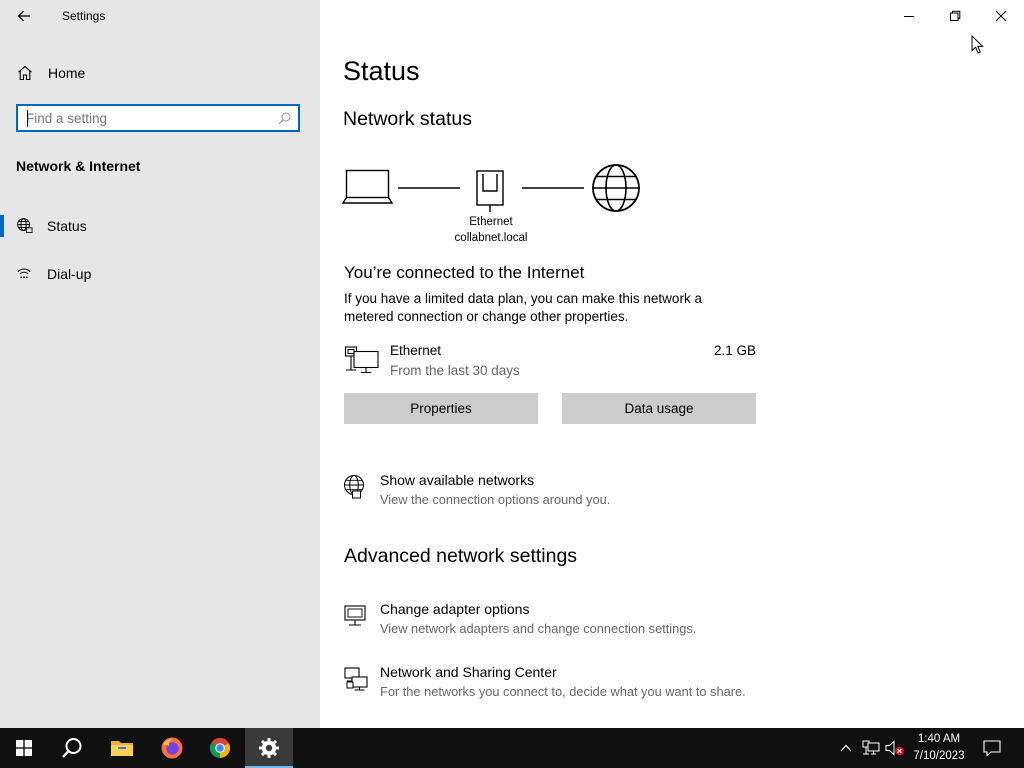 This screenshot has width=1024, height=768. What do you see at coordinates (416, 350) in the screenshot?
I see `connection-name: Ethernet` at bounding box center [416, 350].